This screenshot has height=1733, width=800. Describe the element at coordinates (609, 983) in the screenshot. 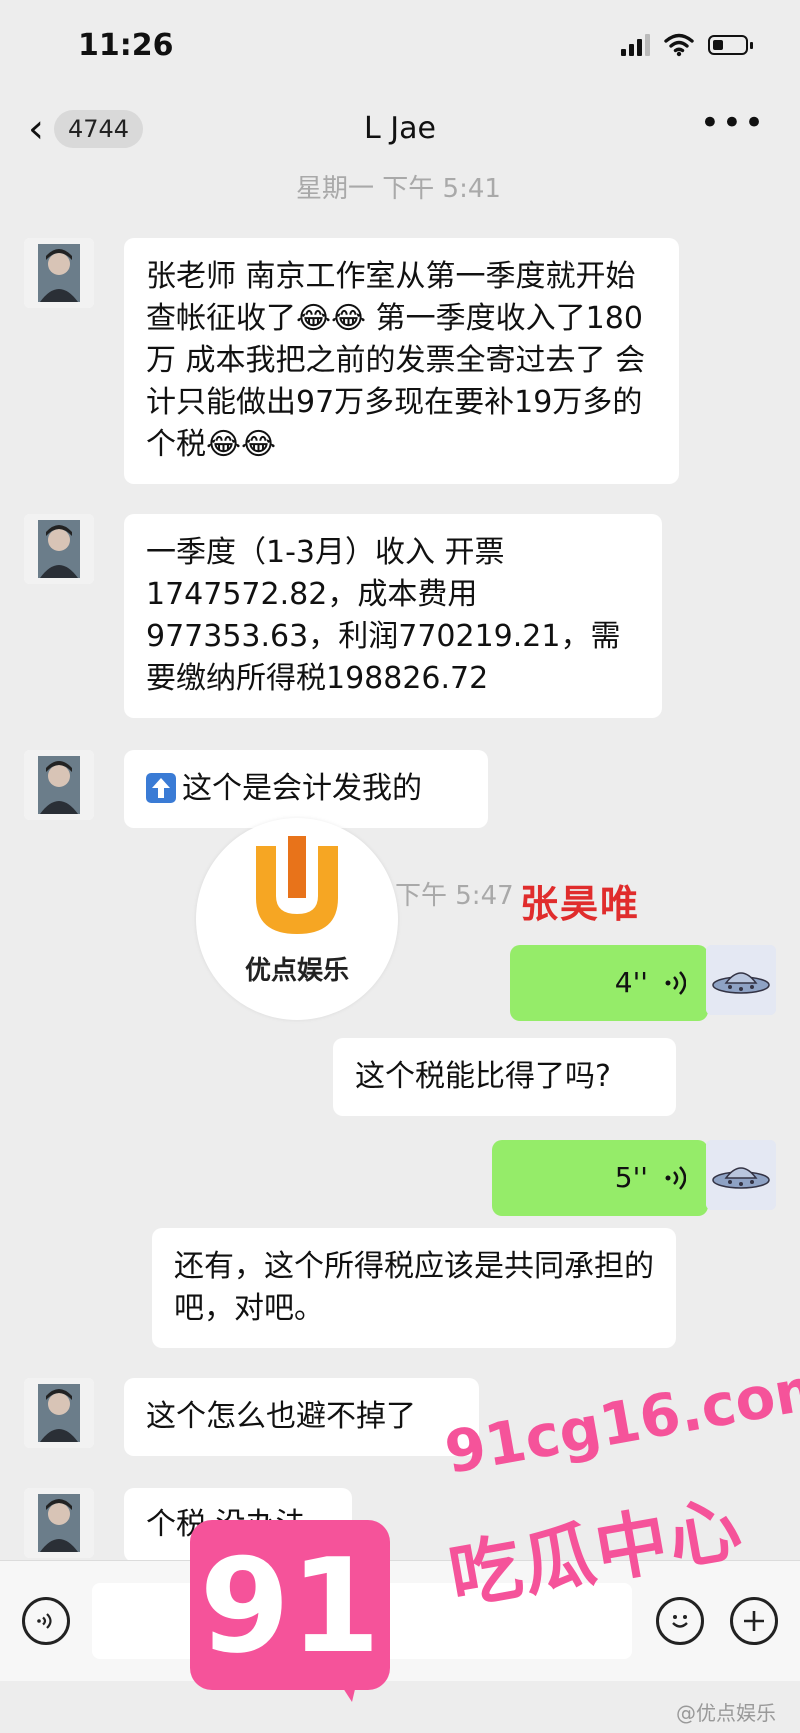

I see `voice-message-bubble: 4''` at that location.